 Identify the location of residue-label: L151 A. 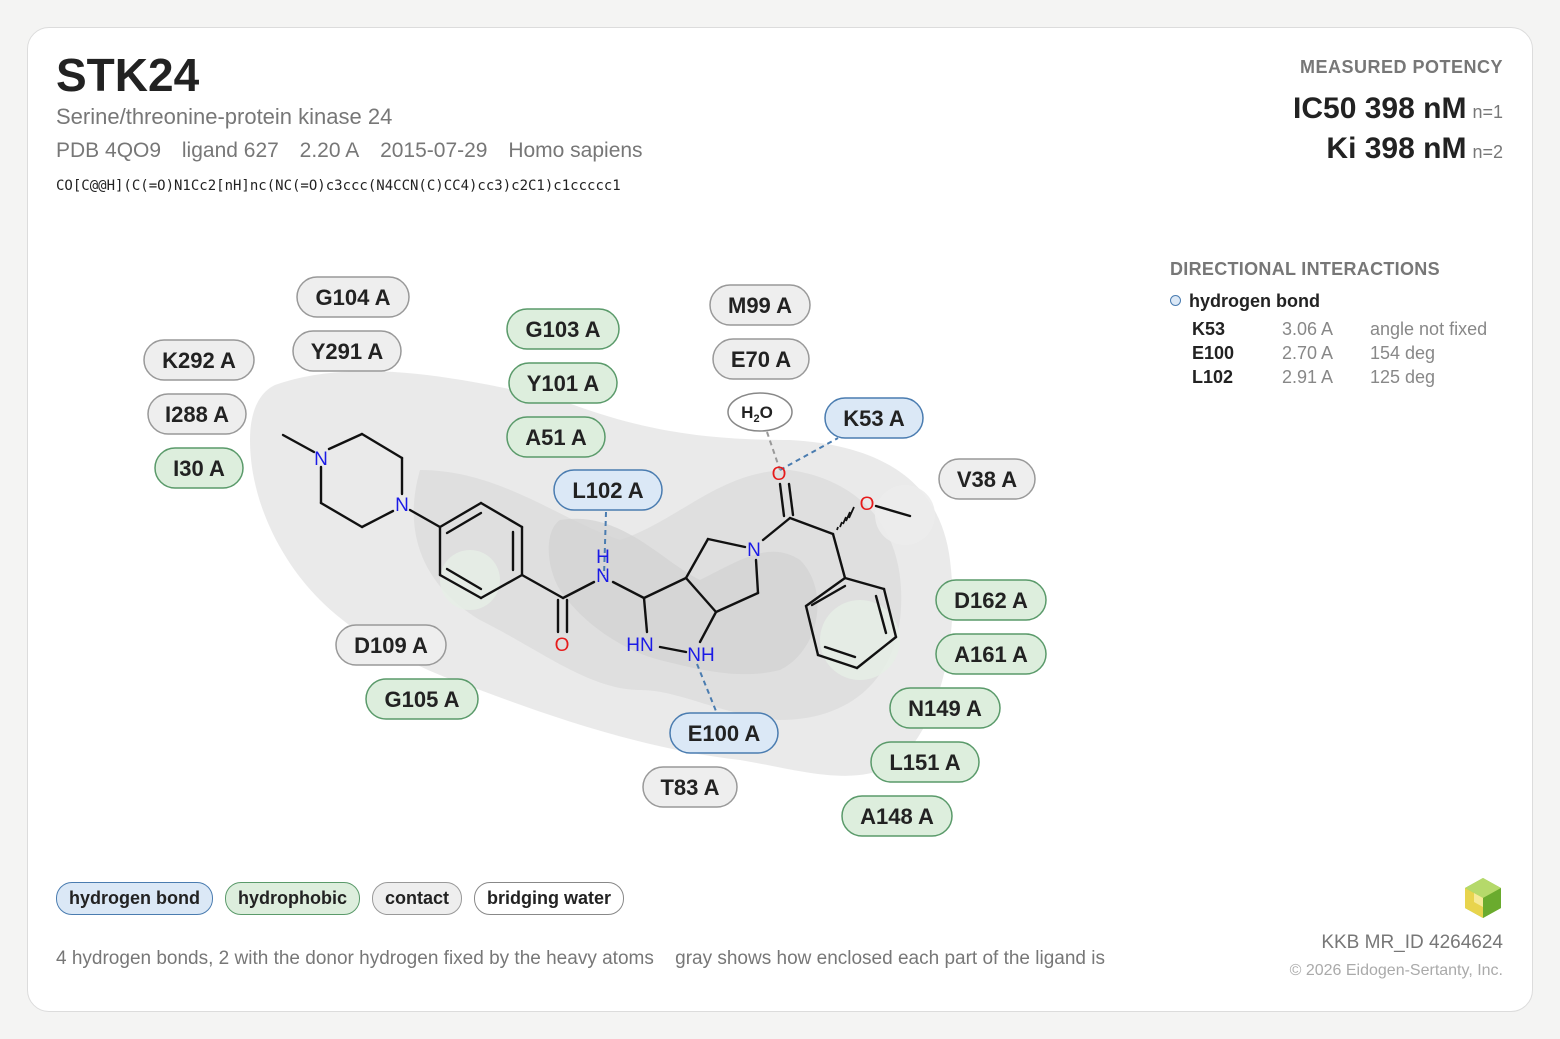
(924, 762).